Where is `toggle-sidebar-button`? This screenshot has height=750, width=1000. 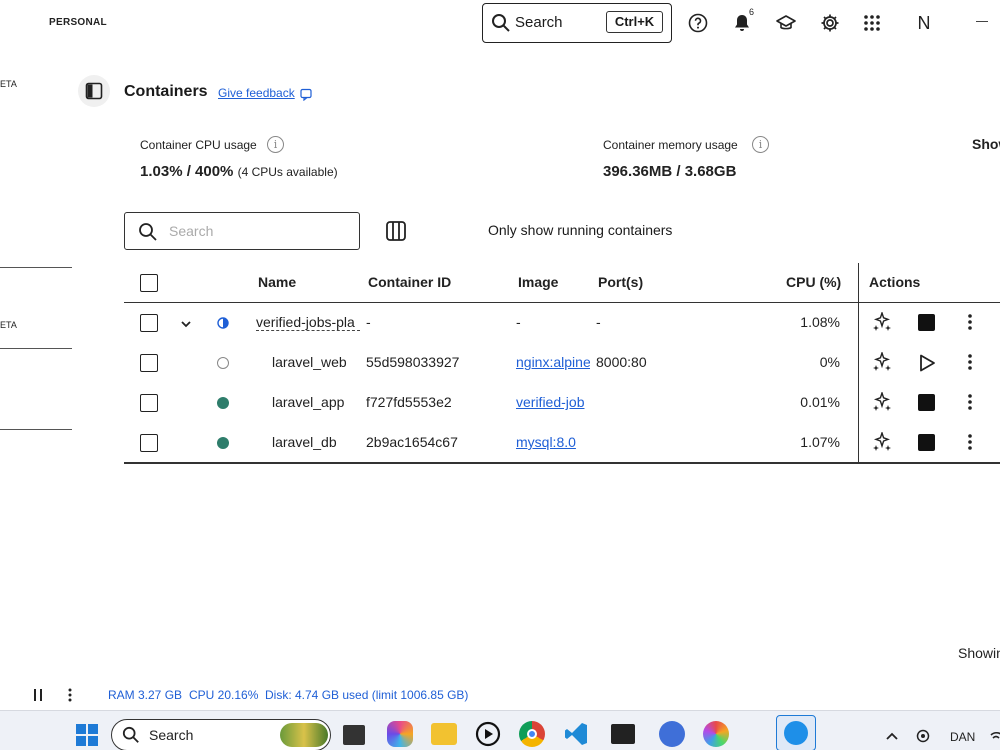
toggle-sidebar-button is located at coordinates (94, 91).